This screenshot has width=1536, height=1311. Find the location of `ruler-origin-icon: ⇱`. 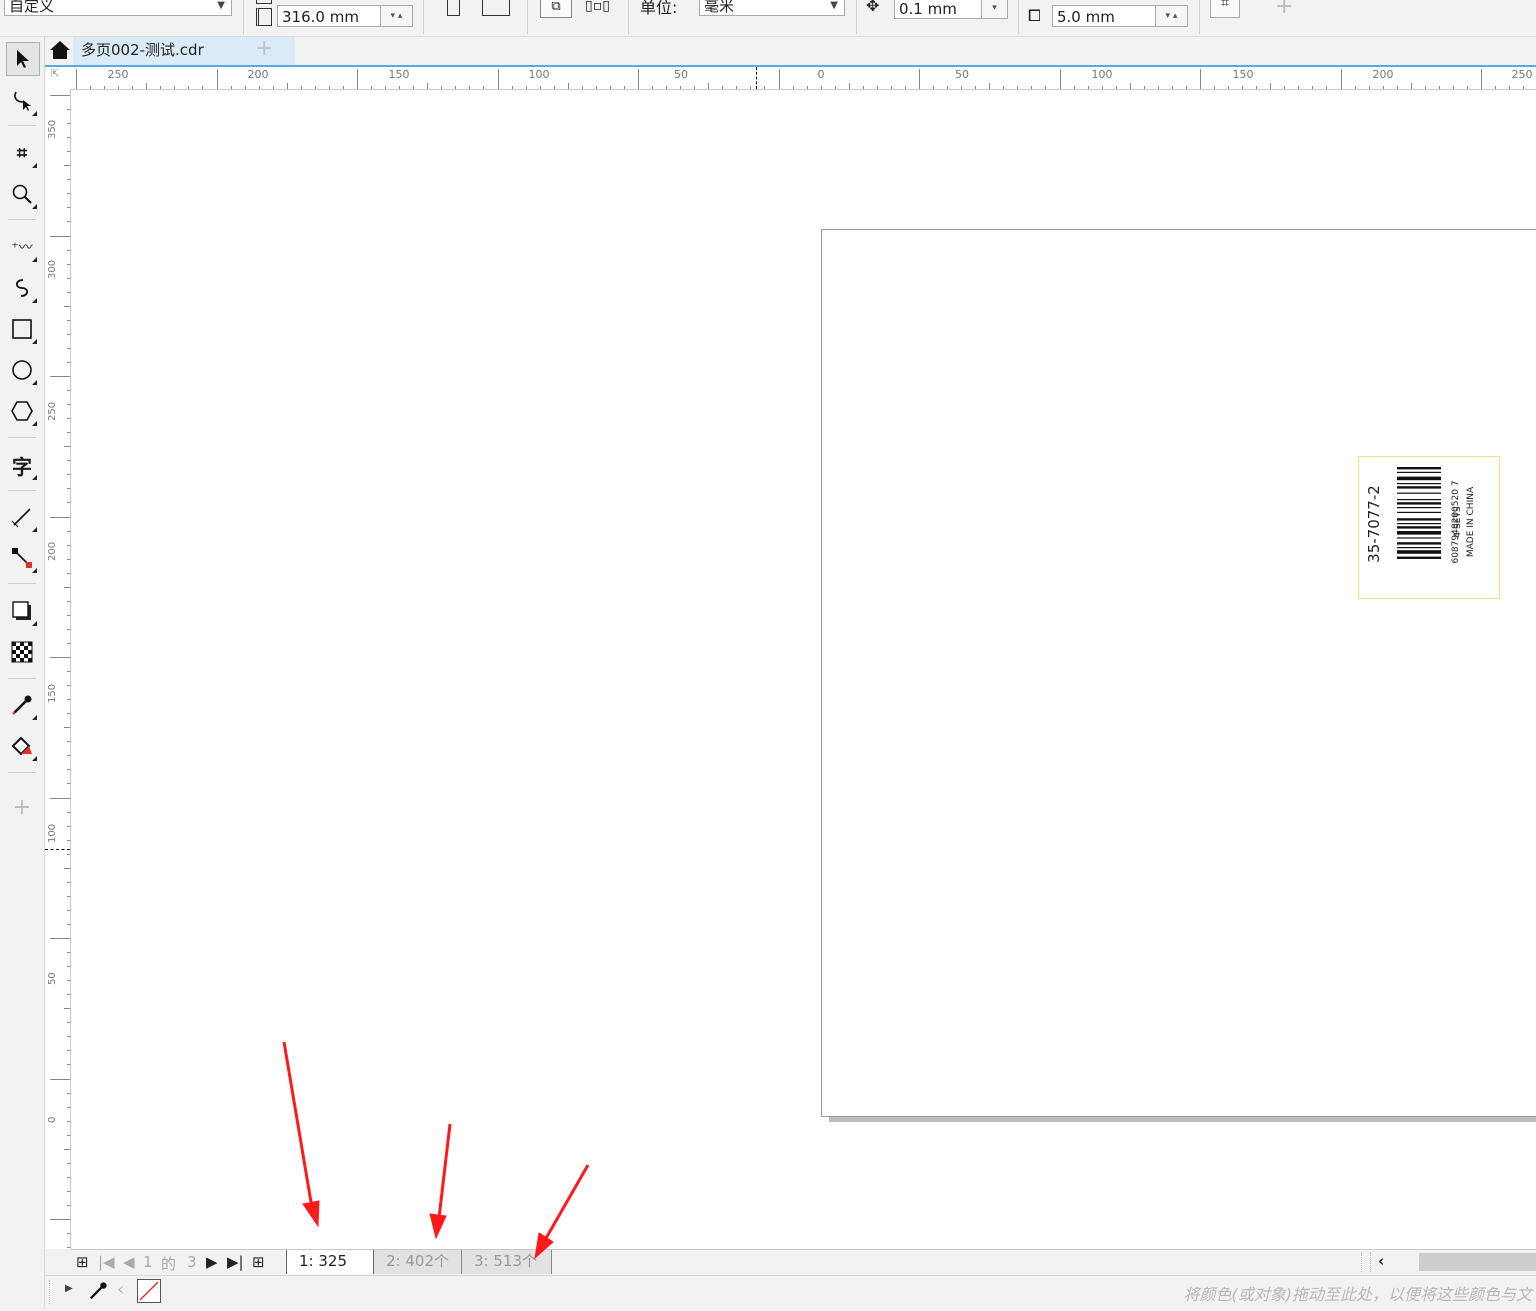

ruler-origin-icon: ⇱ is located at coordinates (55, 74).